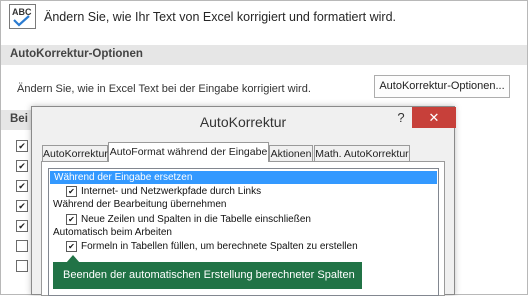 This screenshot has height=296, width=528. What do you see at coordinates (401, 118) in the screenshot?
I see `help-icon: ?` at bounding box center [401, 118].